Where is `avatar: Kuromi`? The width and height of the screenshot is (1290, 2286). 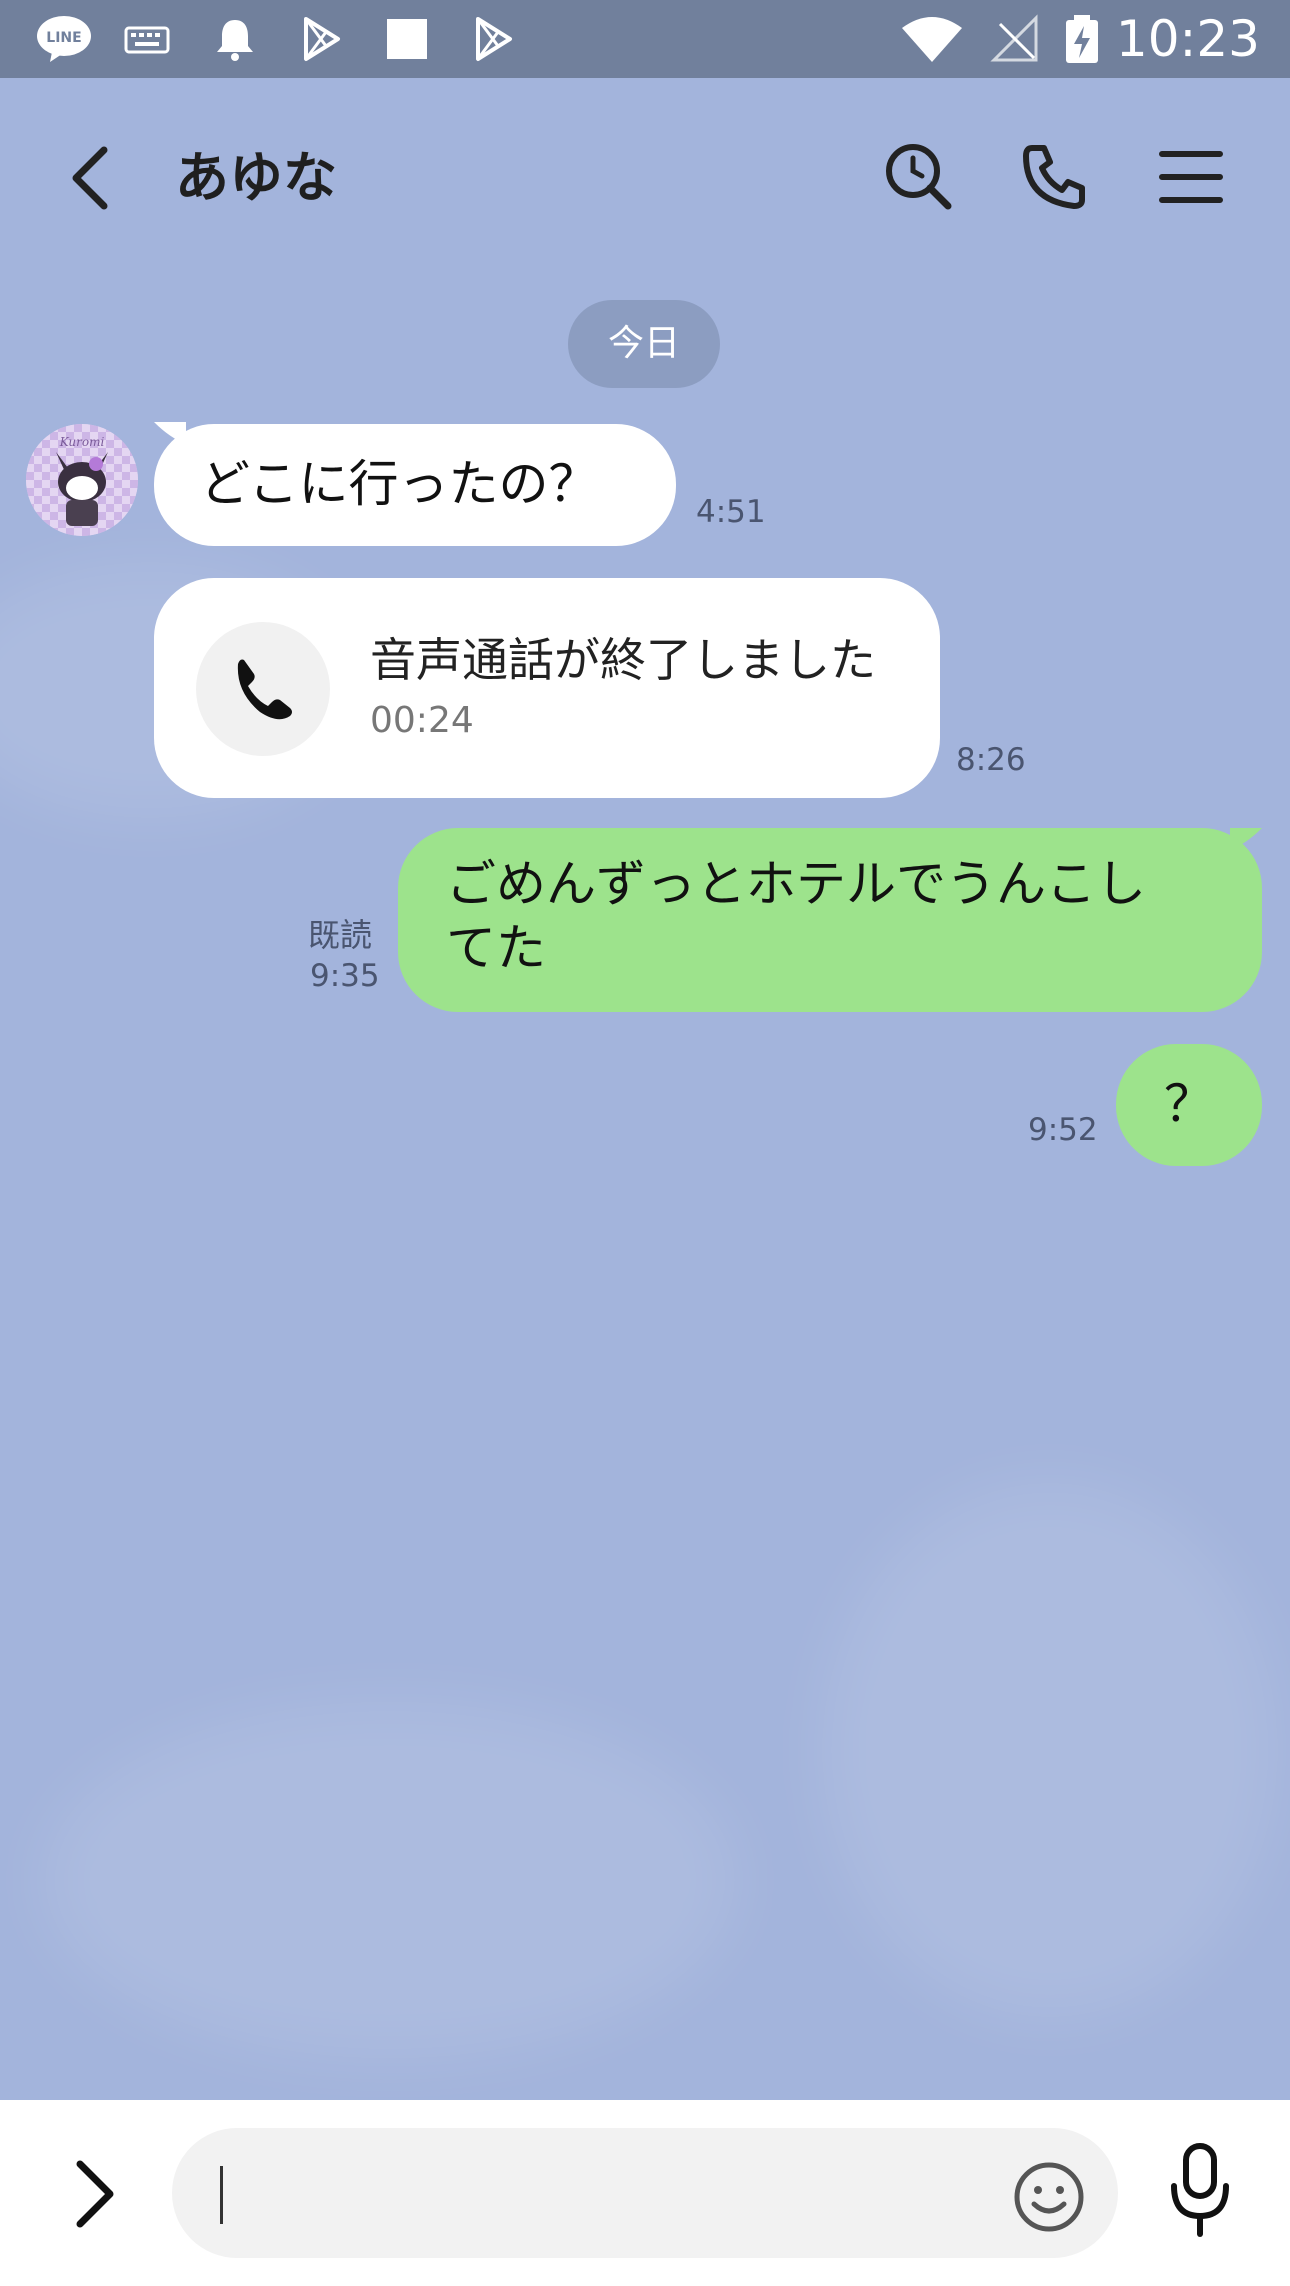
avatar: Kuromi is located at coordinates (82, 480).